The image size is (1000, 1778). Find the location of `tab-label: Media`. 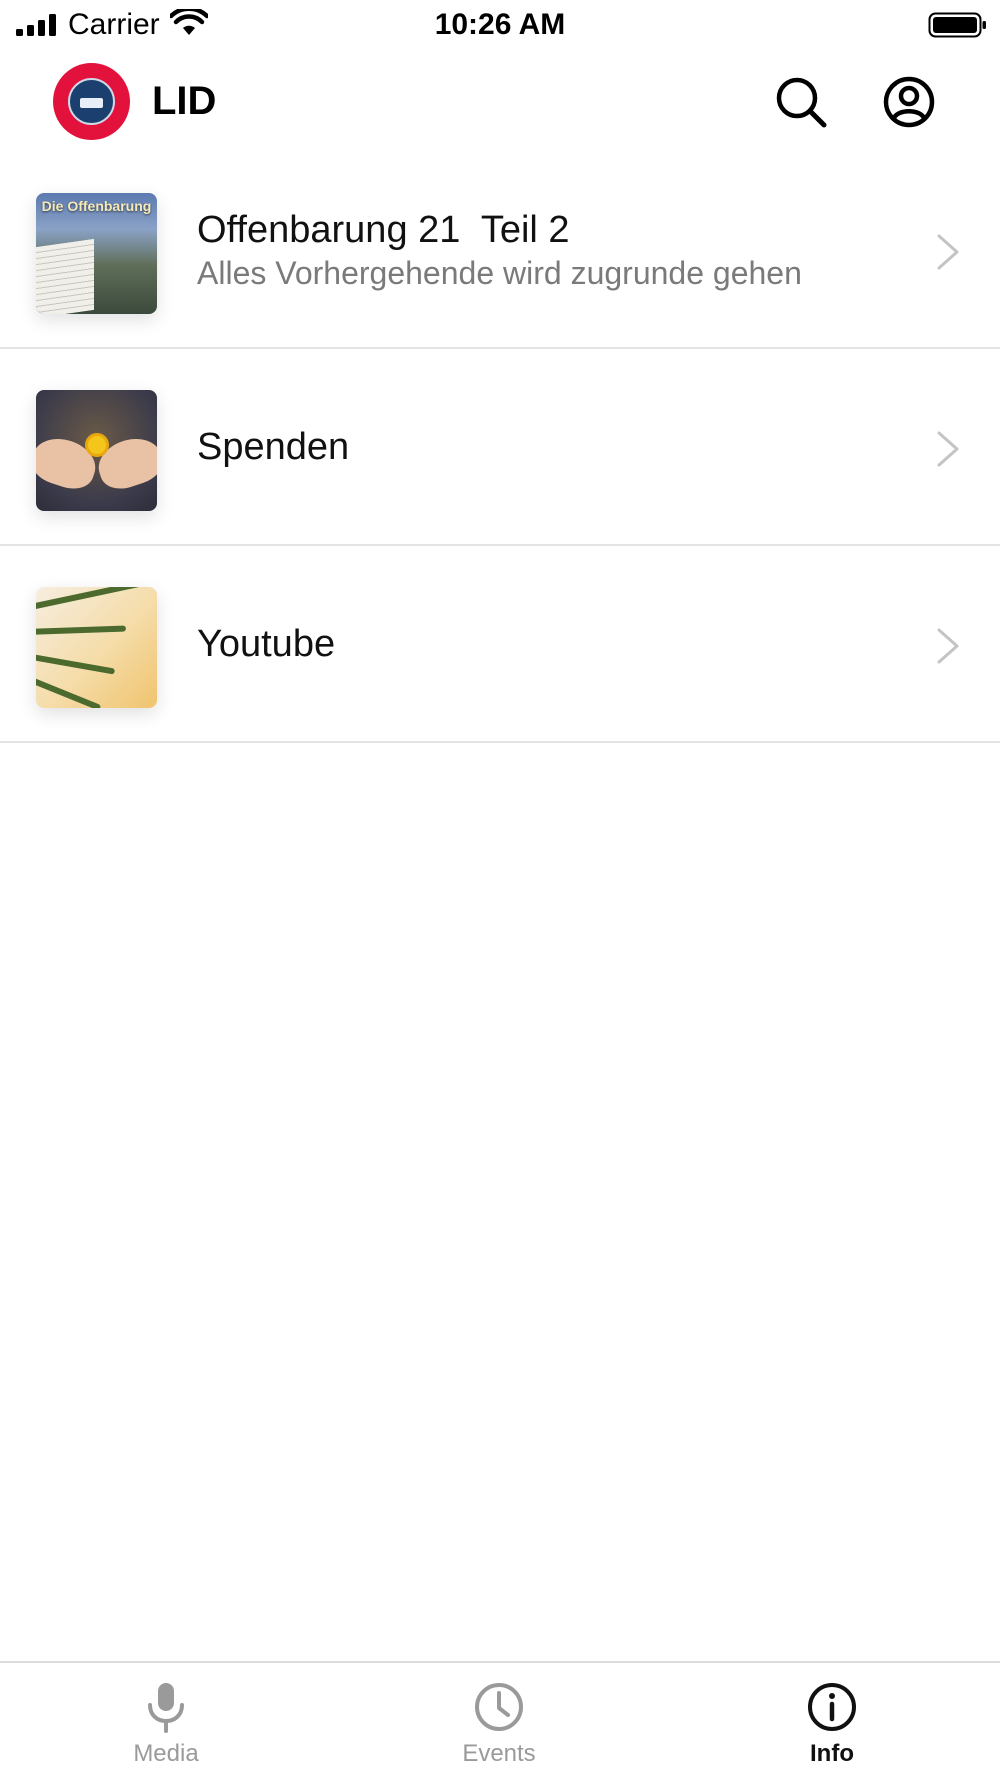

tab-label: Media is located at coordinates (166, 1753).